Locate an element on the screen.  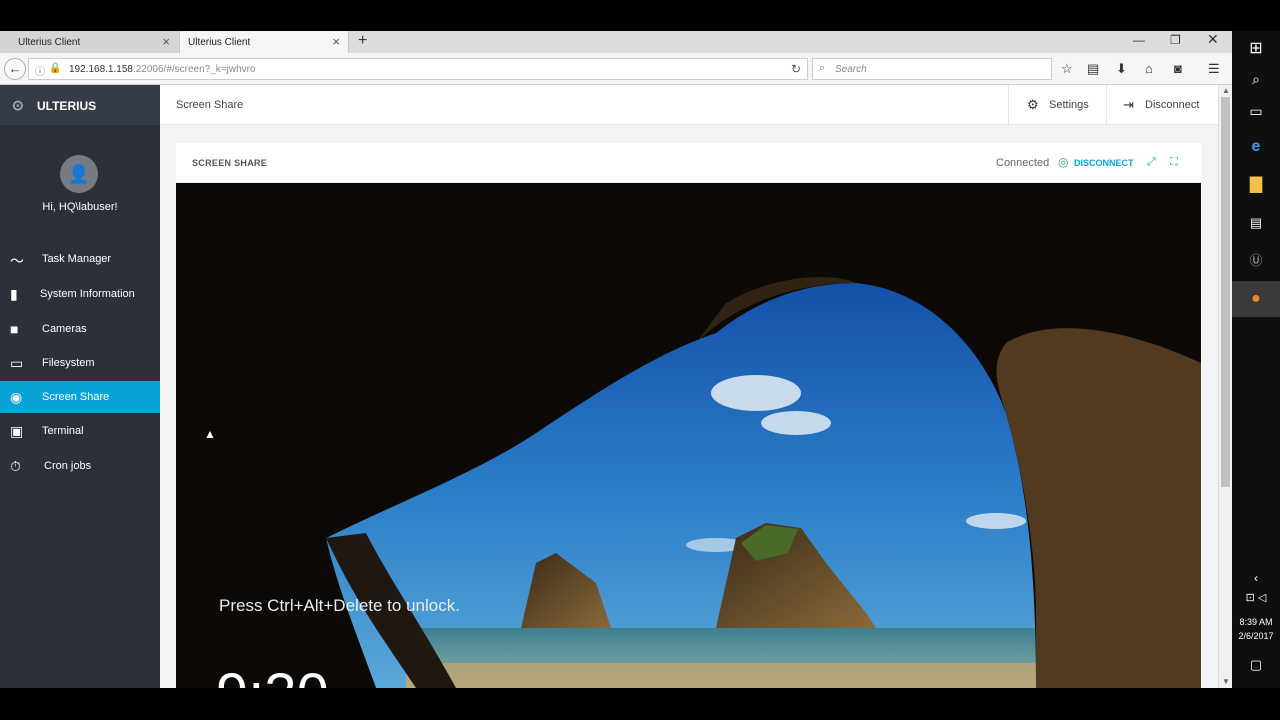
minimize-icon: — is located at coordinates (1139, 40).